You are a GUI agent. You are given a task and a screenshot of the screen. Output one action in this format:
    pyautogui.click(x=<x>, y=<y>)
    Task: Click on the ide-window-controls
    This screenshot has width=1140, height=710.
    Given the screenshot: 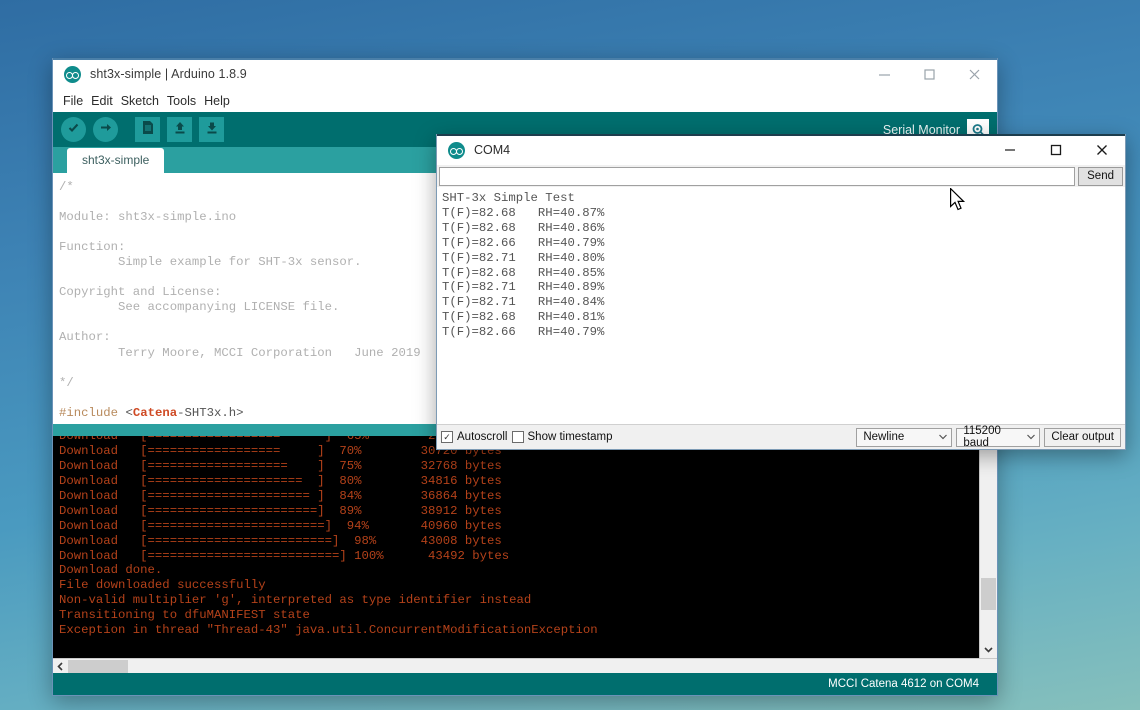 What is the action you would take?
    pyautogui.click(x=929, y=74)
    